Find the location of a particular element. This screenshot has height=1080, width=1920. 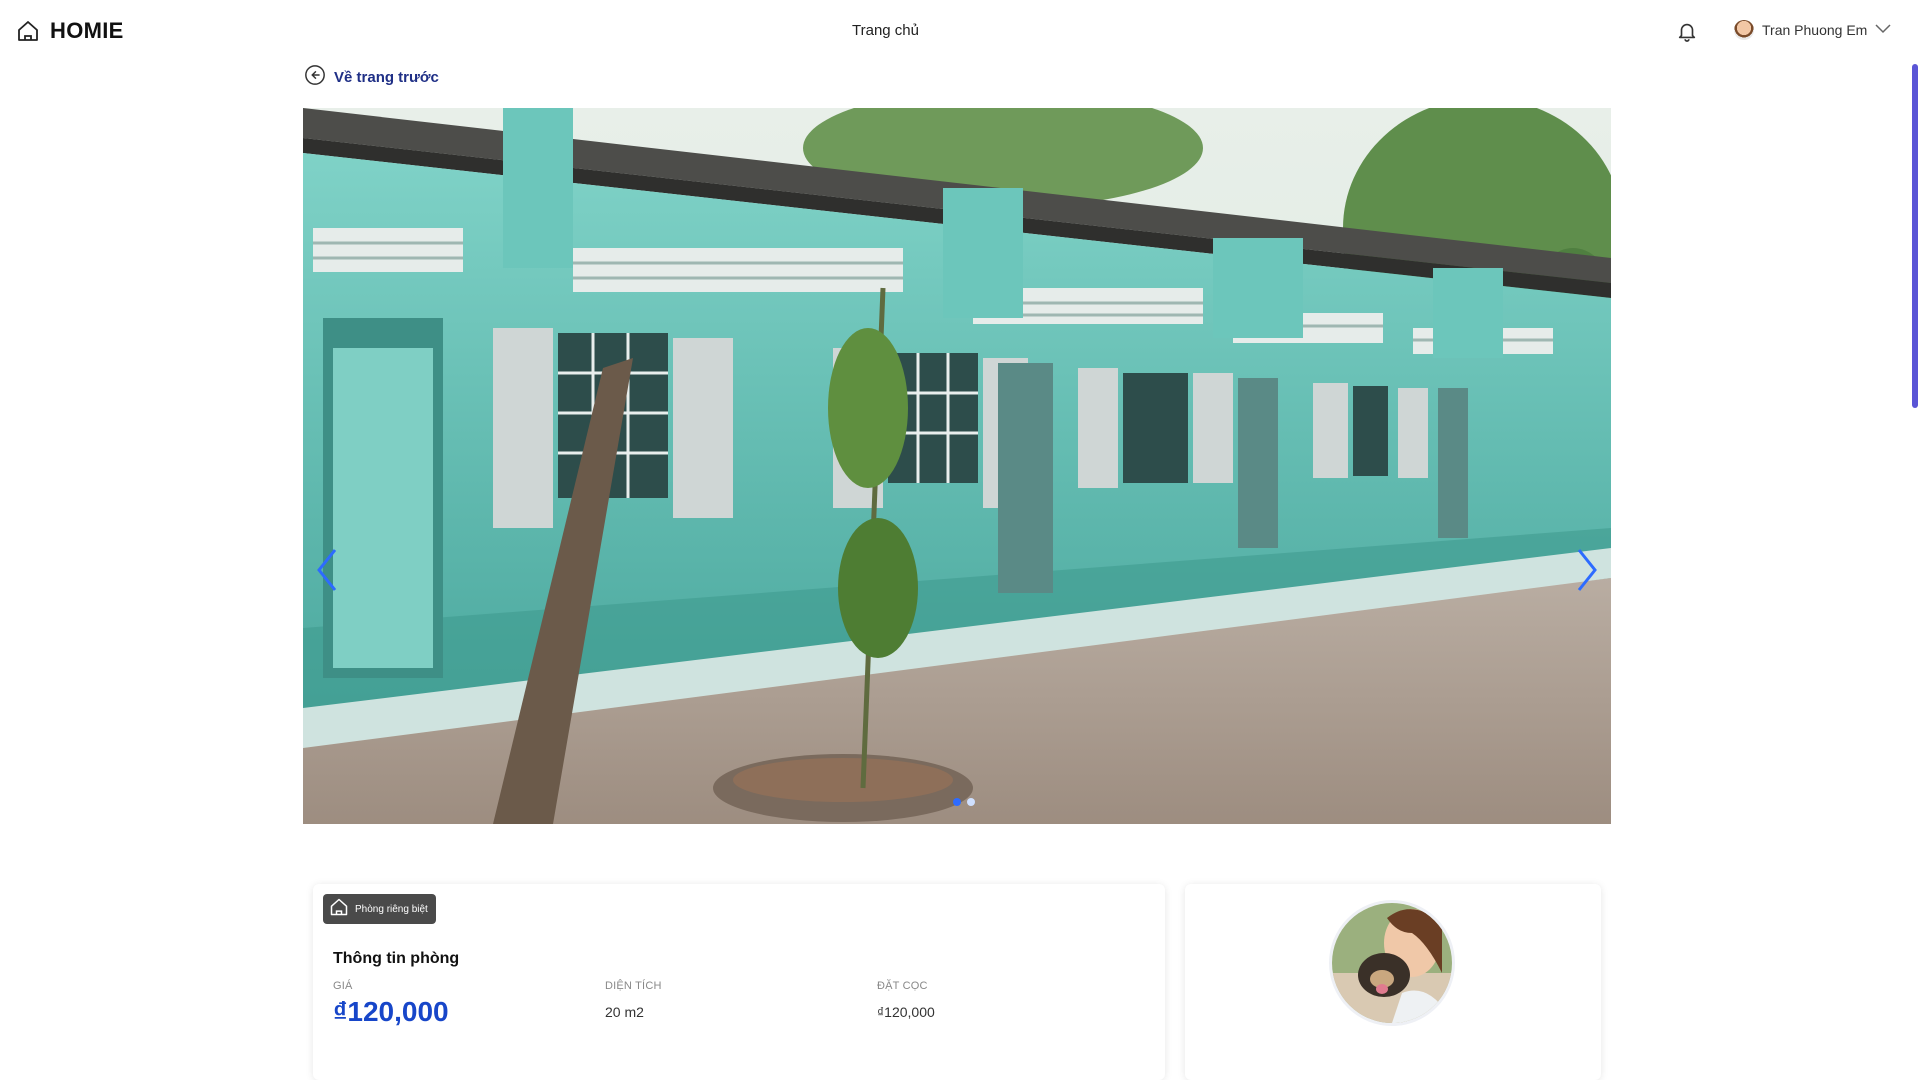

chevron-down-icon is located at coordinates (1883, 30).